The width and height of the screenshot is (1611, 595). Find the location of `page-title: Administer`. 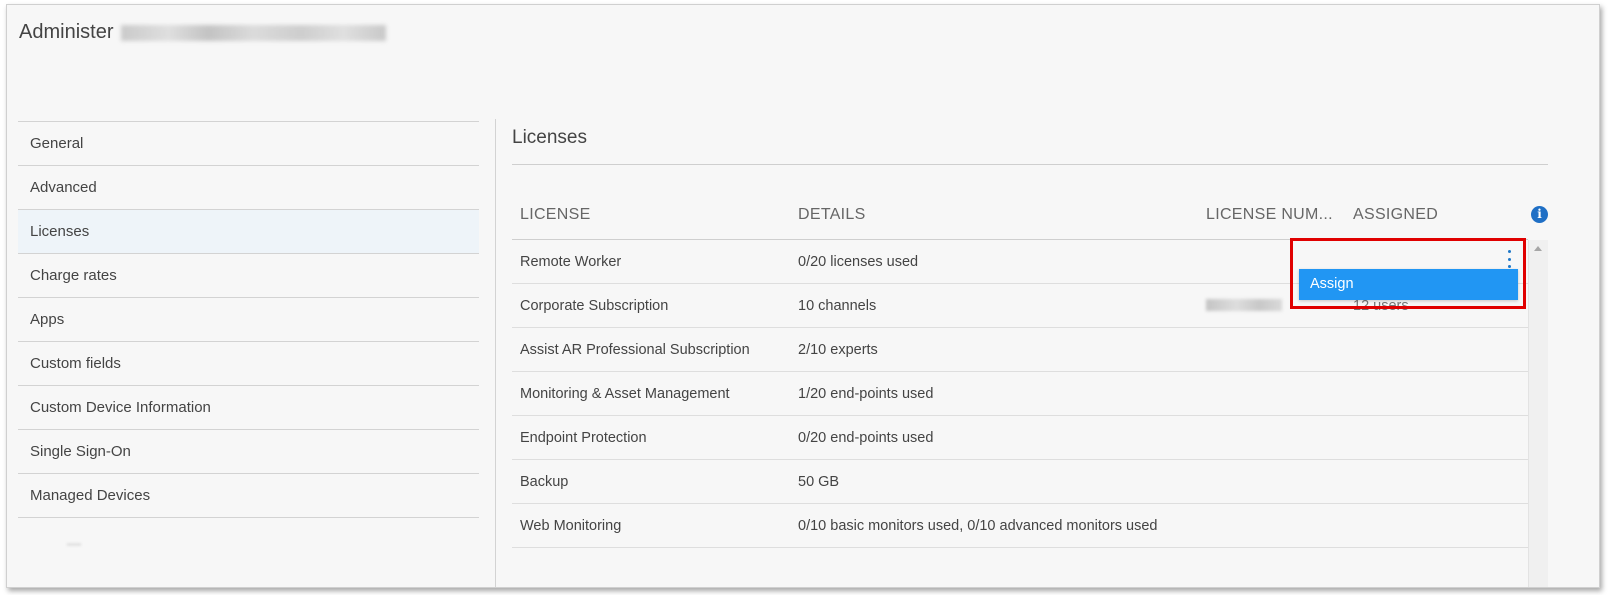

page-title: Administer is located at coordinates (203, 32).